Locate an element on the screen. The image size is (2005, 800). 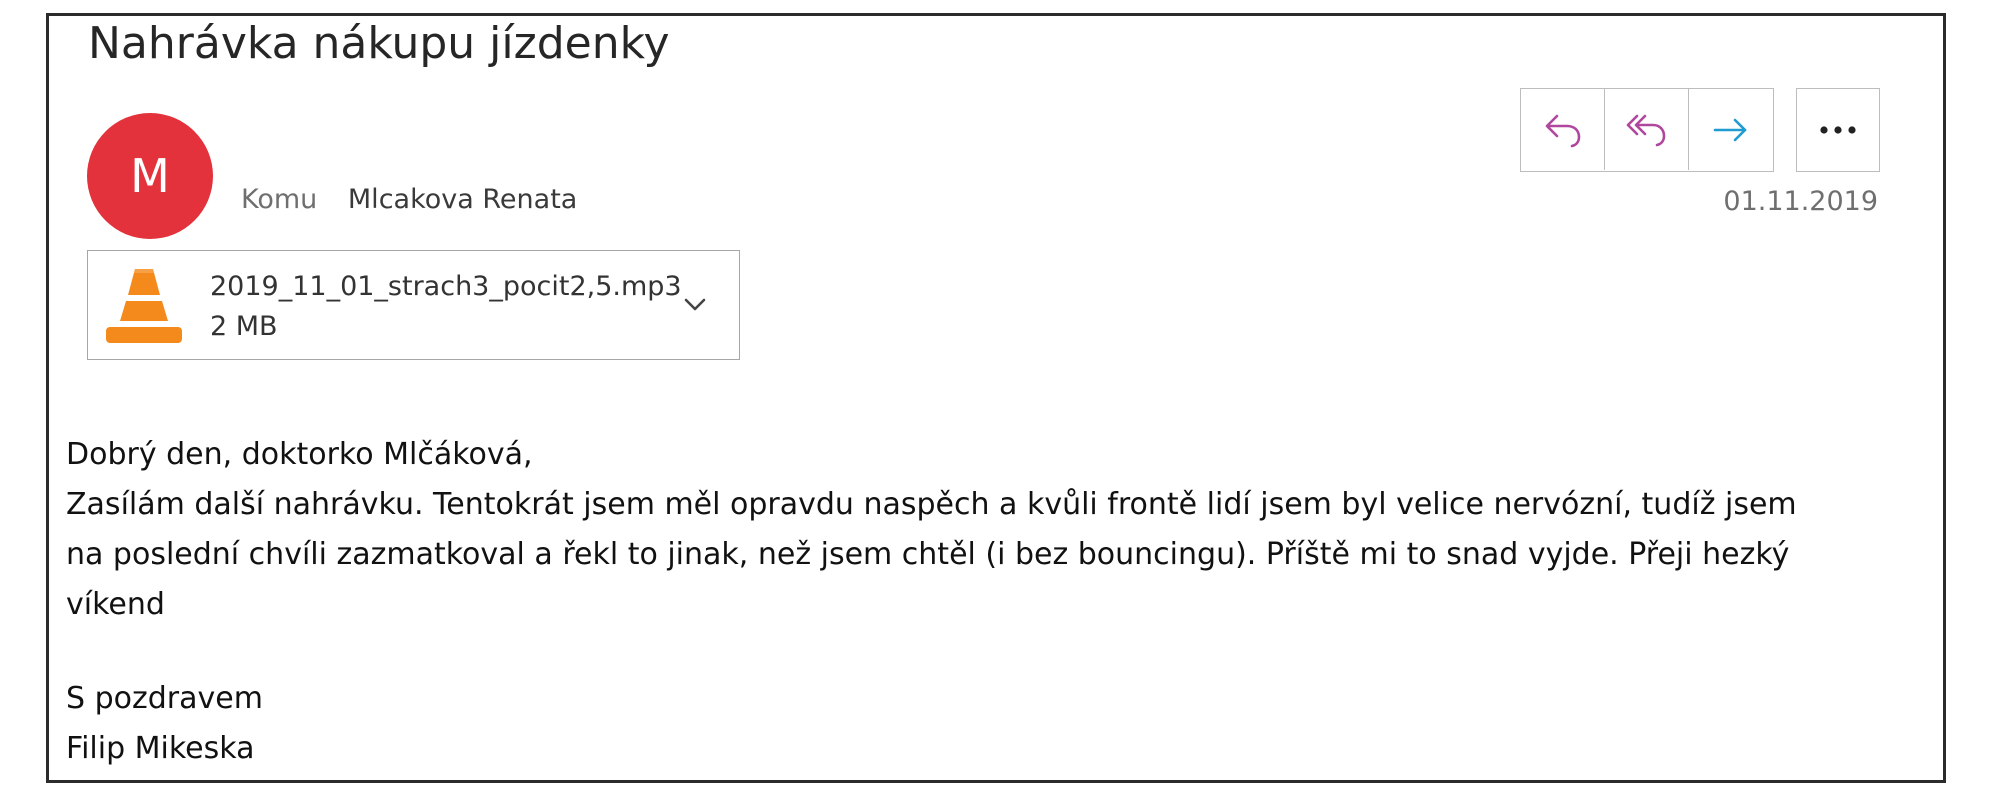
reply-icon is located at coordinates (1562, 130).